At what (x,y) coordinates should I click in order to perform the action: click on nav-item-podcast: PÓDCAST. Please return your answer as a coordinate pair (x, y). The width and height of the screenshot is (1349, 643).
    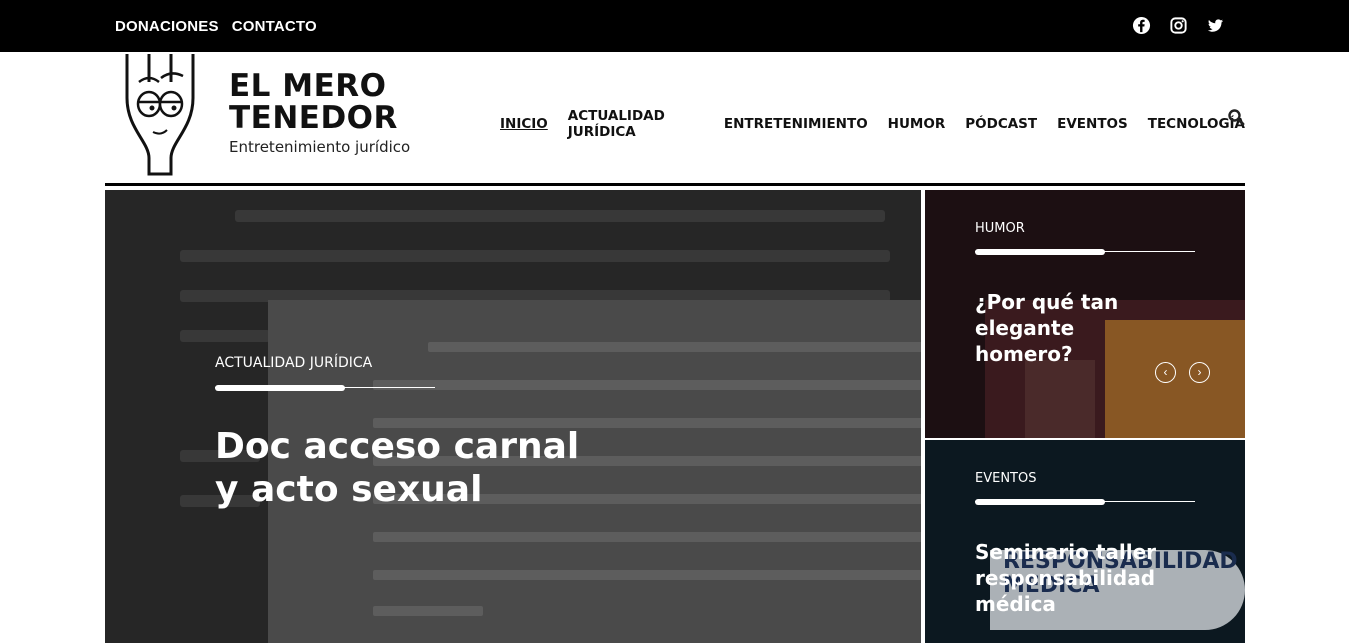
    Looking at the image, I should click on (1001, 124).